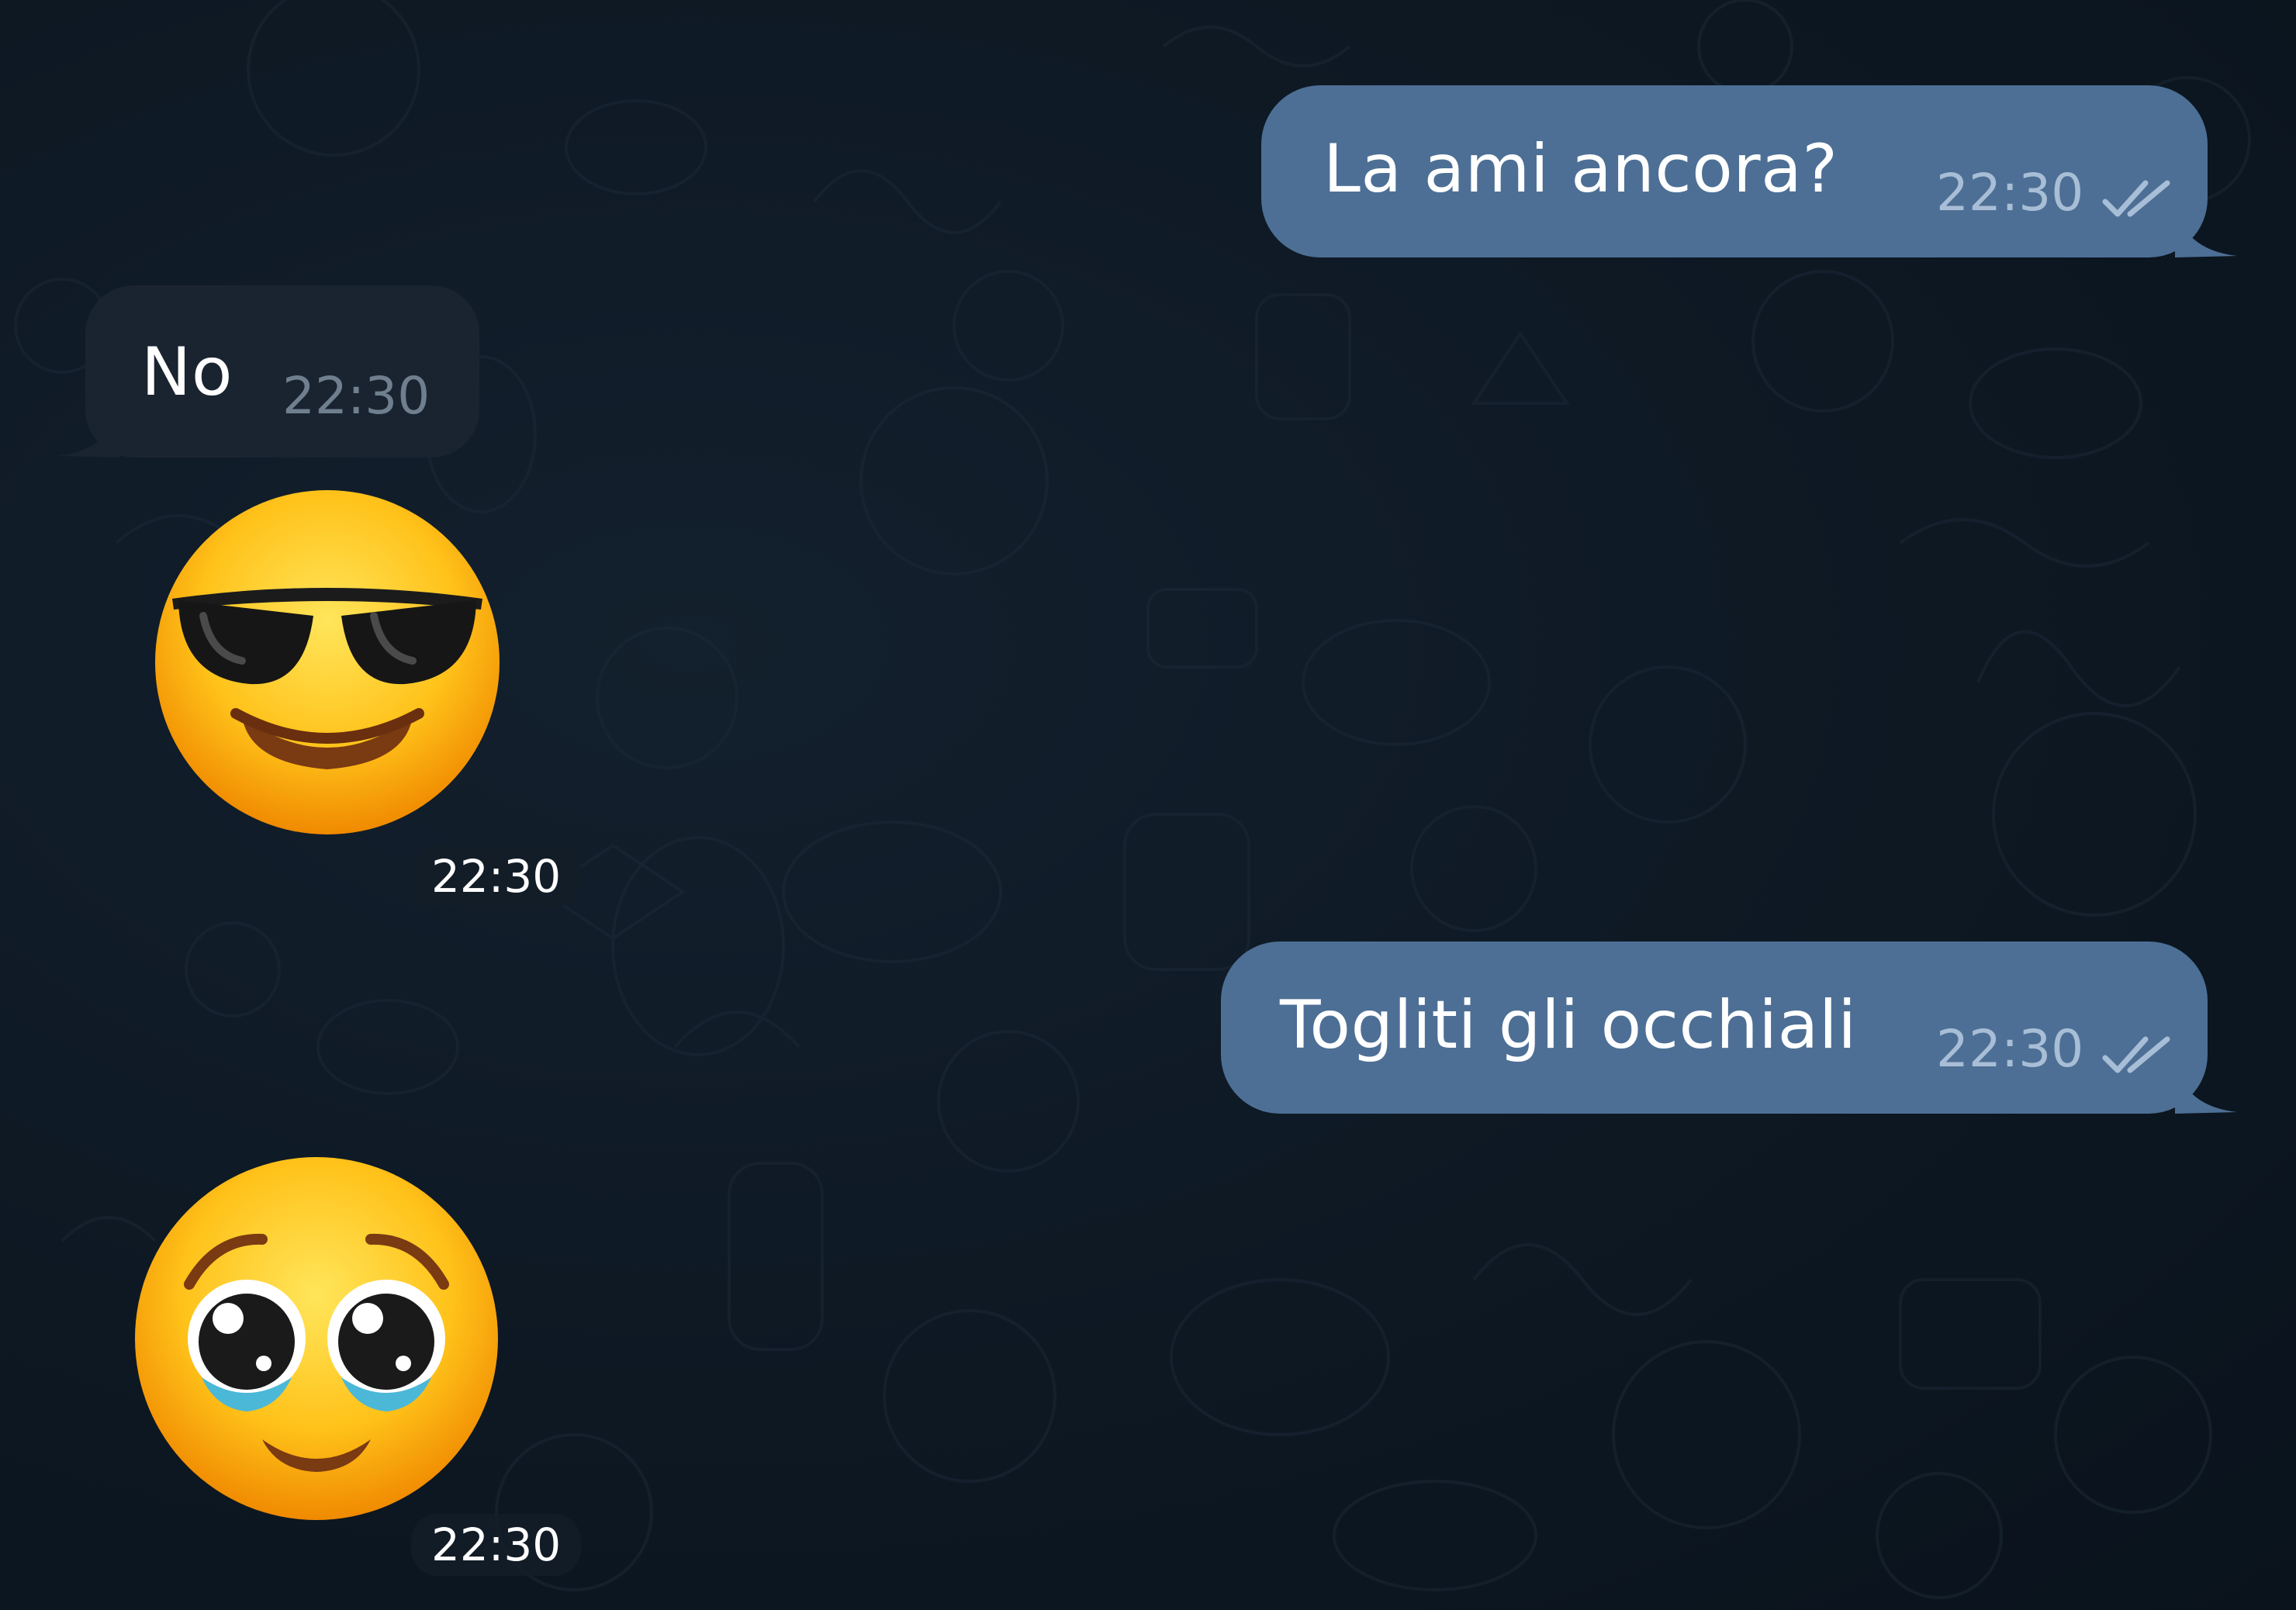 Image resolution: width=2296 pixels, height=1610 pixels. Describe the element at coordinates (268, 371) in the screenshot. I see `incoming-message: No 22:30` at that location.